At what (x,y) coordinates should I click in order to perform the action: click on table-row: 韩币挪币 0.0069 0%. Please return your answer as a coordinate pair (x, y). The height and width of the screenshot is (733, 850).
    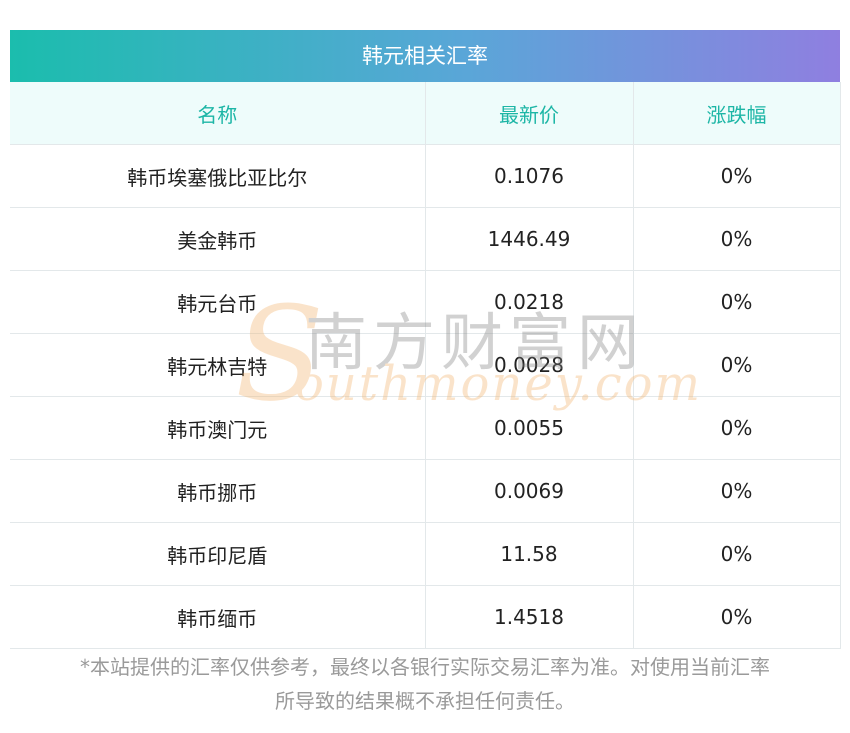
    Looking at the image, I should click on (425, 491).